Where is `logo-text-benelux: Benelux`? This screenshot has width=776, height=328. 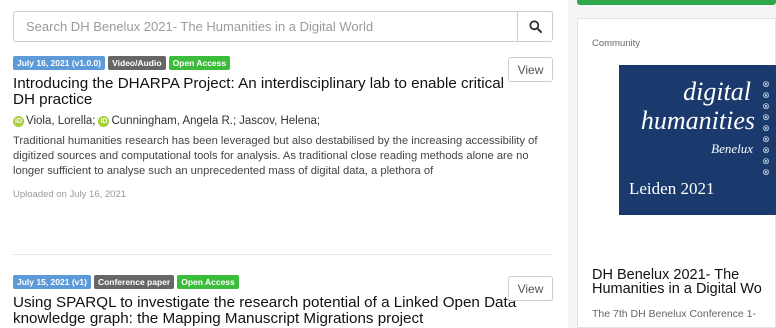 logo-text-benelux: Benelux is located at coordinates (732, 148).